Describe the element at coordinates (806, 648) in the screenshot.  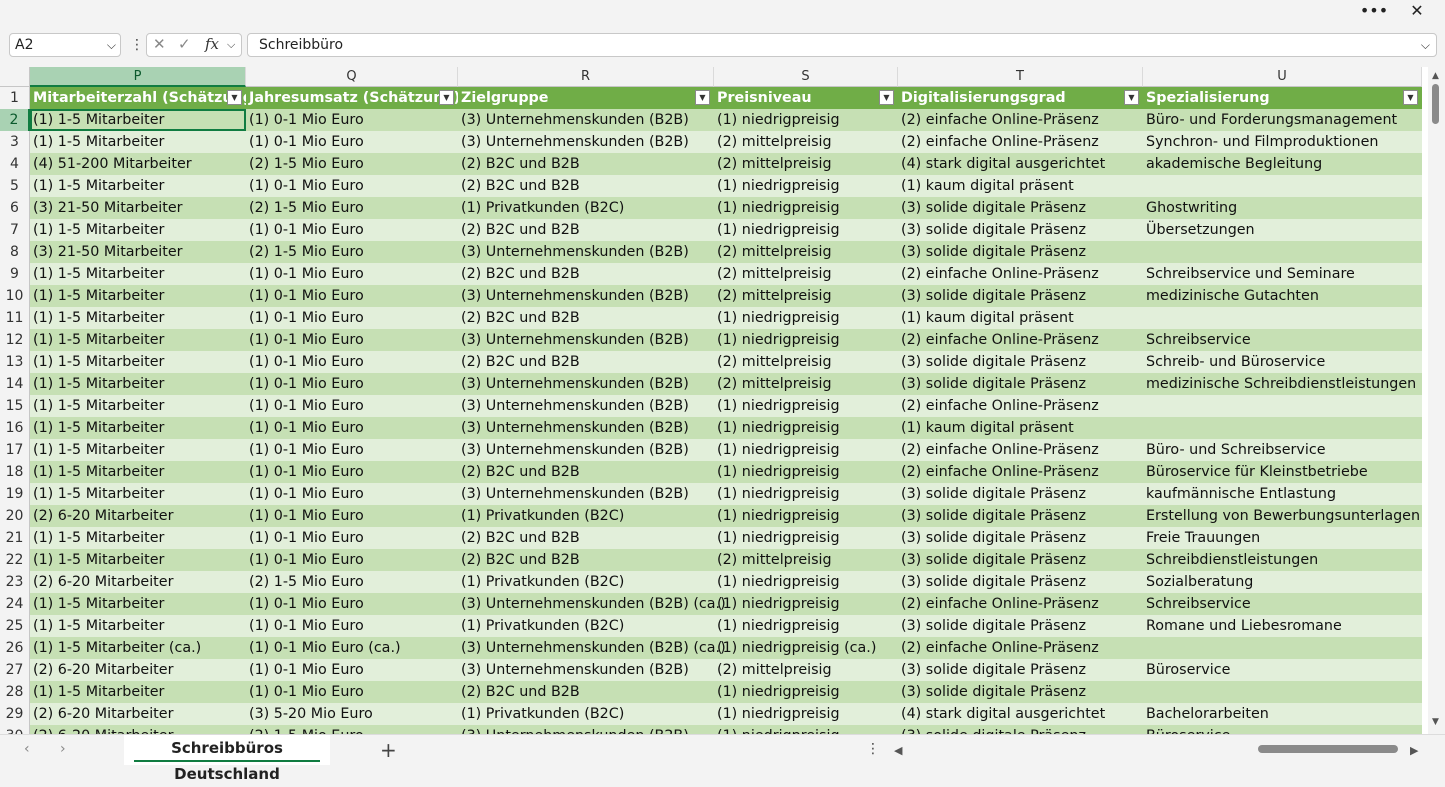
I see `table-cell: (1) niedrigpreisig (ca.)` at that location.